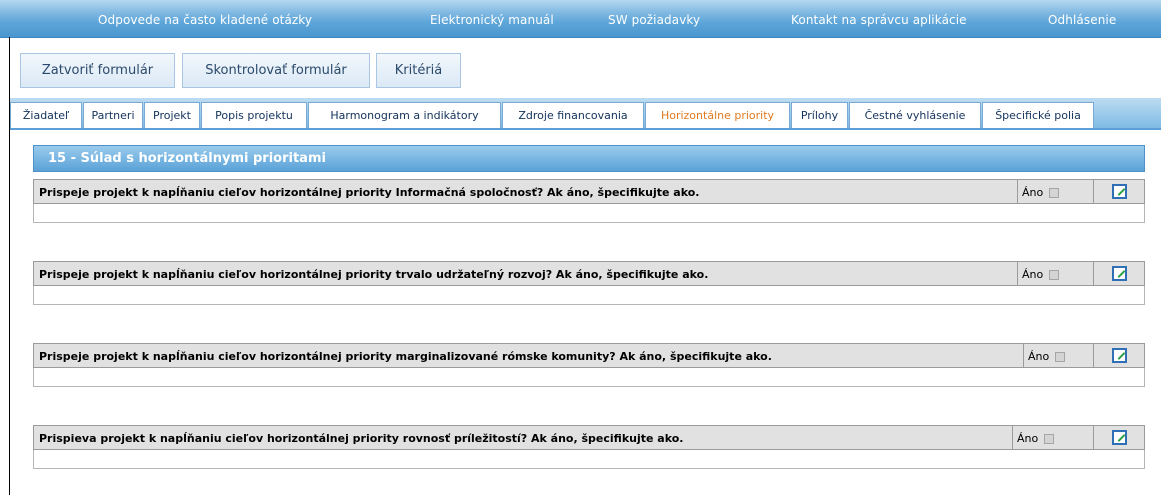  Describe the element at coordinates (573, 115) in the screenshot. I see `tab-zdroje-financovania: Zdroje financovania` at that location.